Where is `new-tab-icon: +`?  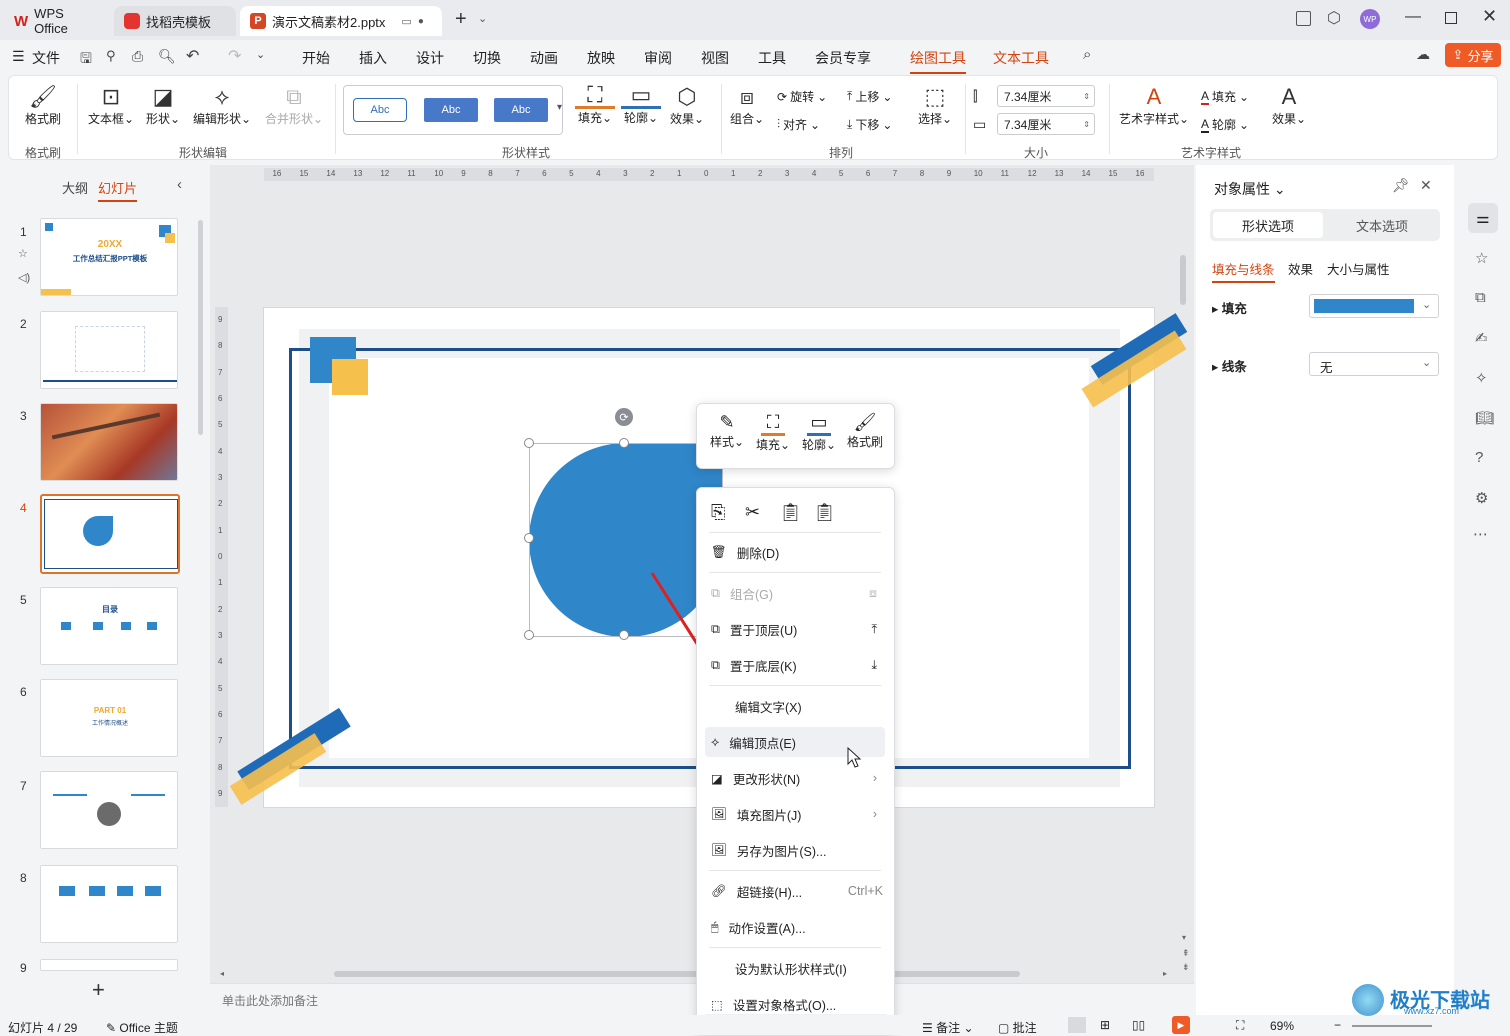
new-tab-icon: + is located at coordinates (461, 19).